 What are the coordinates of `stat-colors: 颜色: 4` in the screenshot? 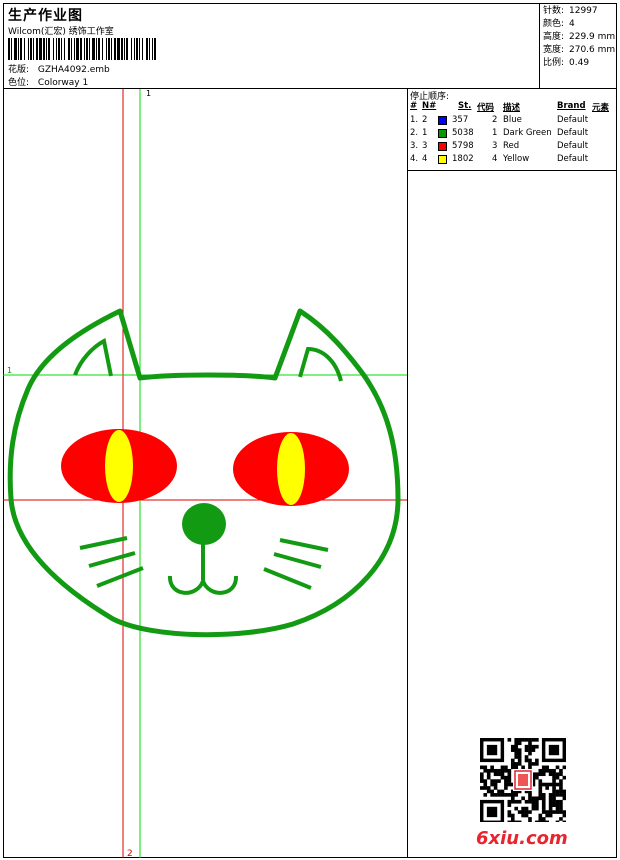 It's located at (559, 24).